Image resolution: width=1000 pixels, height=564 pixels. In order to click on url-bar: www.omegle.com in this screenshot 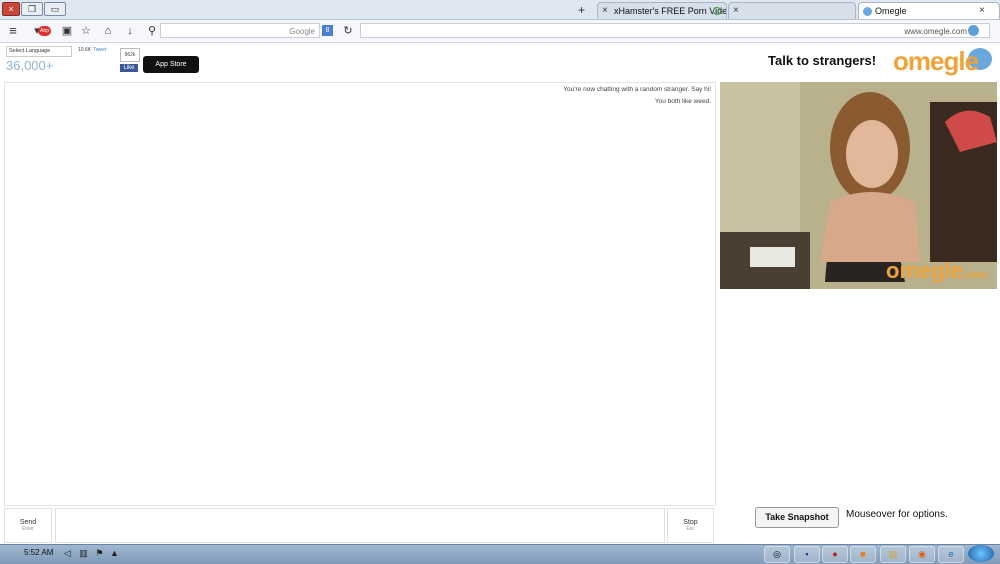, I will do `click(675, 30)`.